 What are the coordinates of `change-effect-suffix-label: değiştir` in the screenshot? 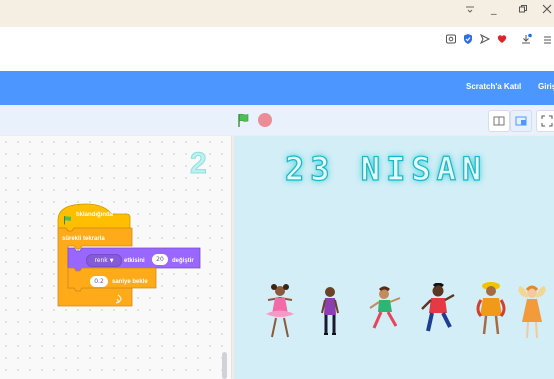 It's located at (183, 261).